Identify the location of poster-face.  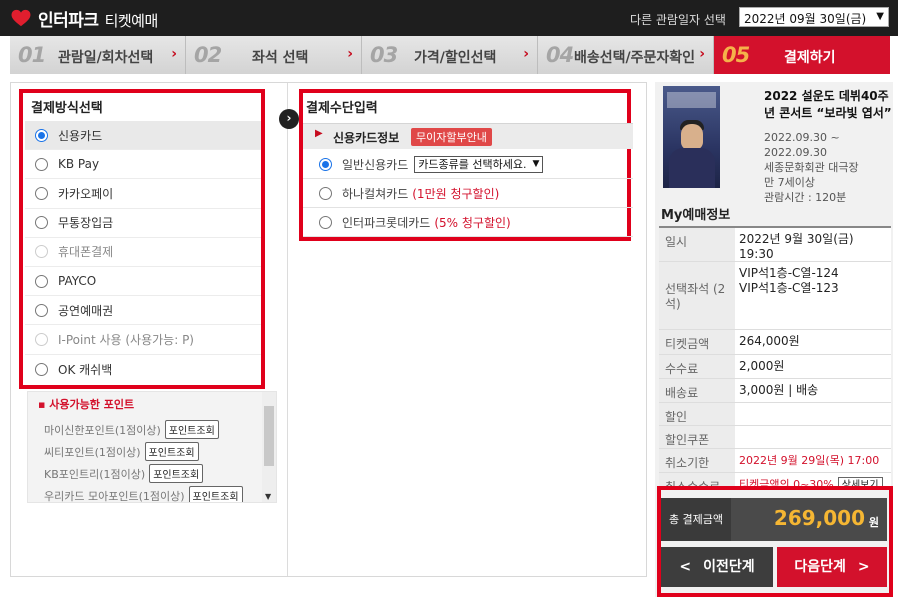
(692, 137).